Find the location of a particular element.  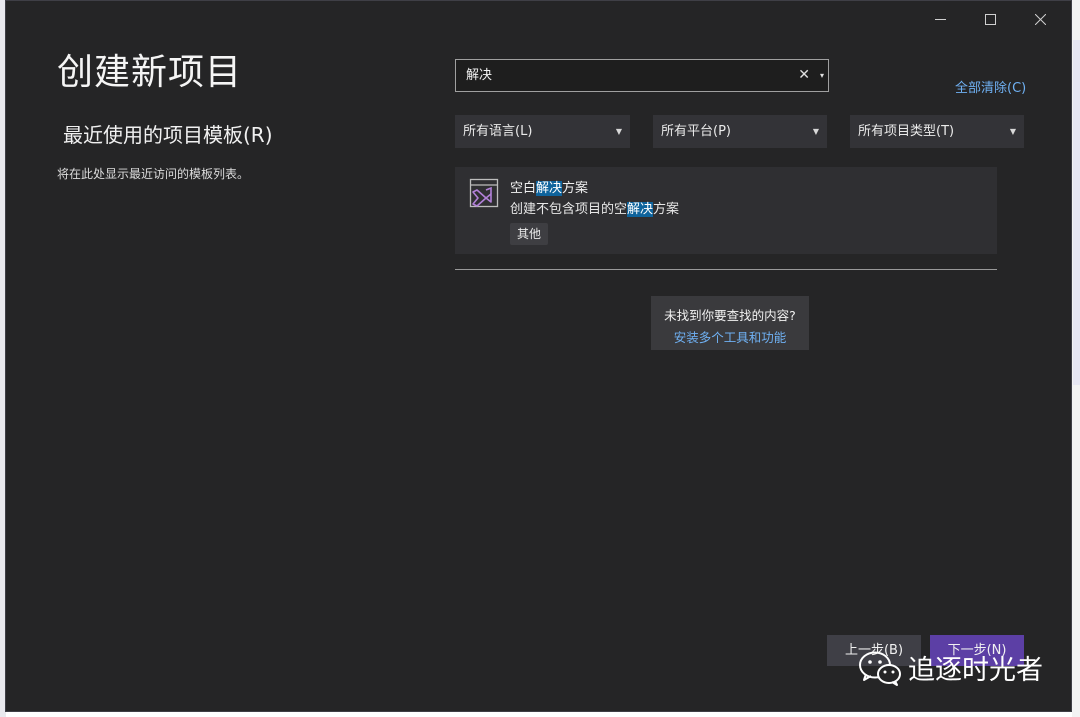

recent-templates-empty-text: 将在此处显示最近访问的模板列表。 is located at coordinates (153, 174).